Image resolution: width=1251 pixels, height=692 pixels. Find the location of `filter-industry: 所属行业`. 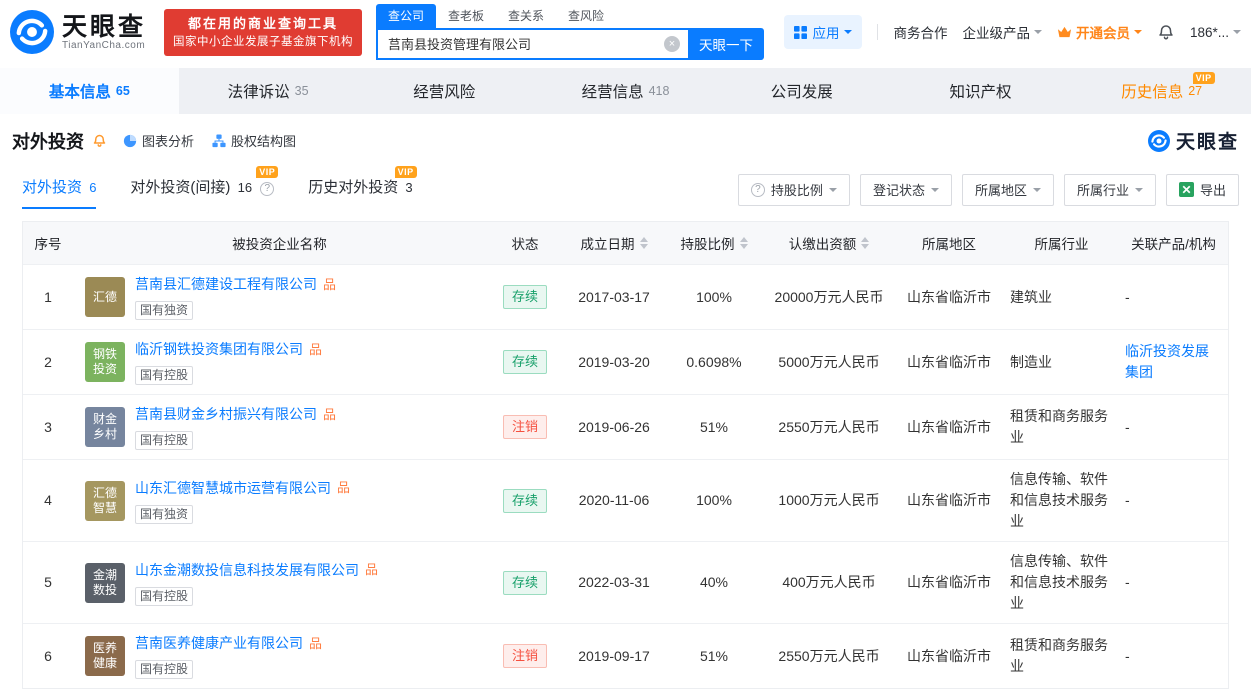

filter-industry: 所属行业 is located at coordinates (1109, 189).